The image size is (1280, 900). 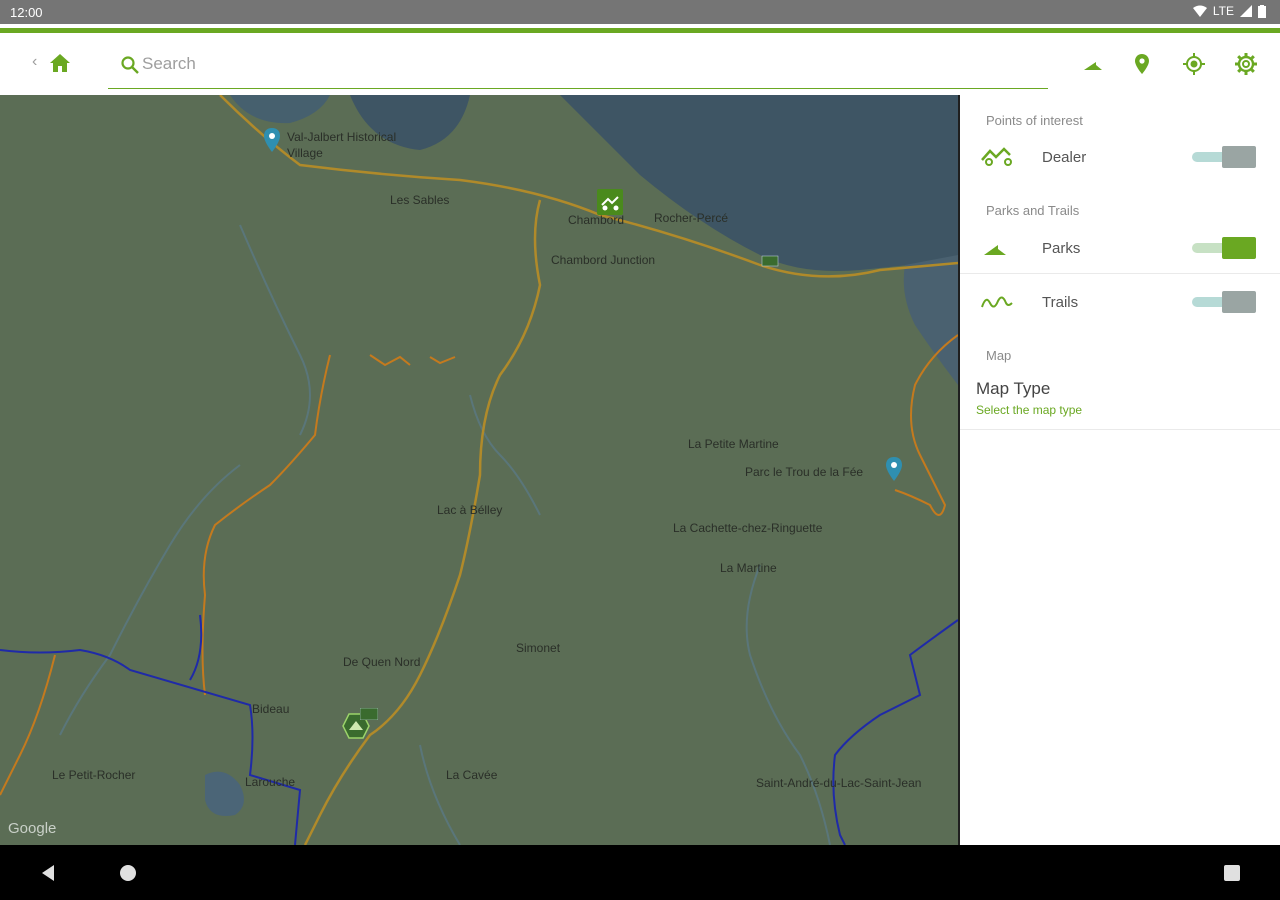 I want to click on dealer-label: Dealer, so click(x=1064, y=157).